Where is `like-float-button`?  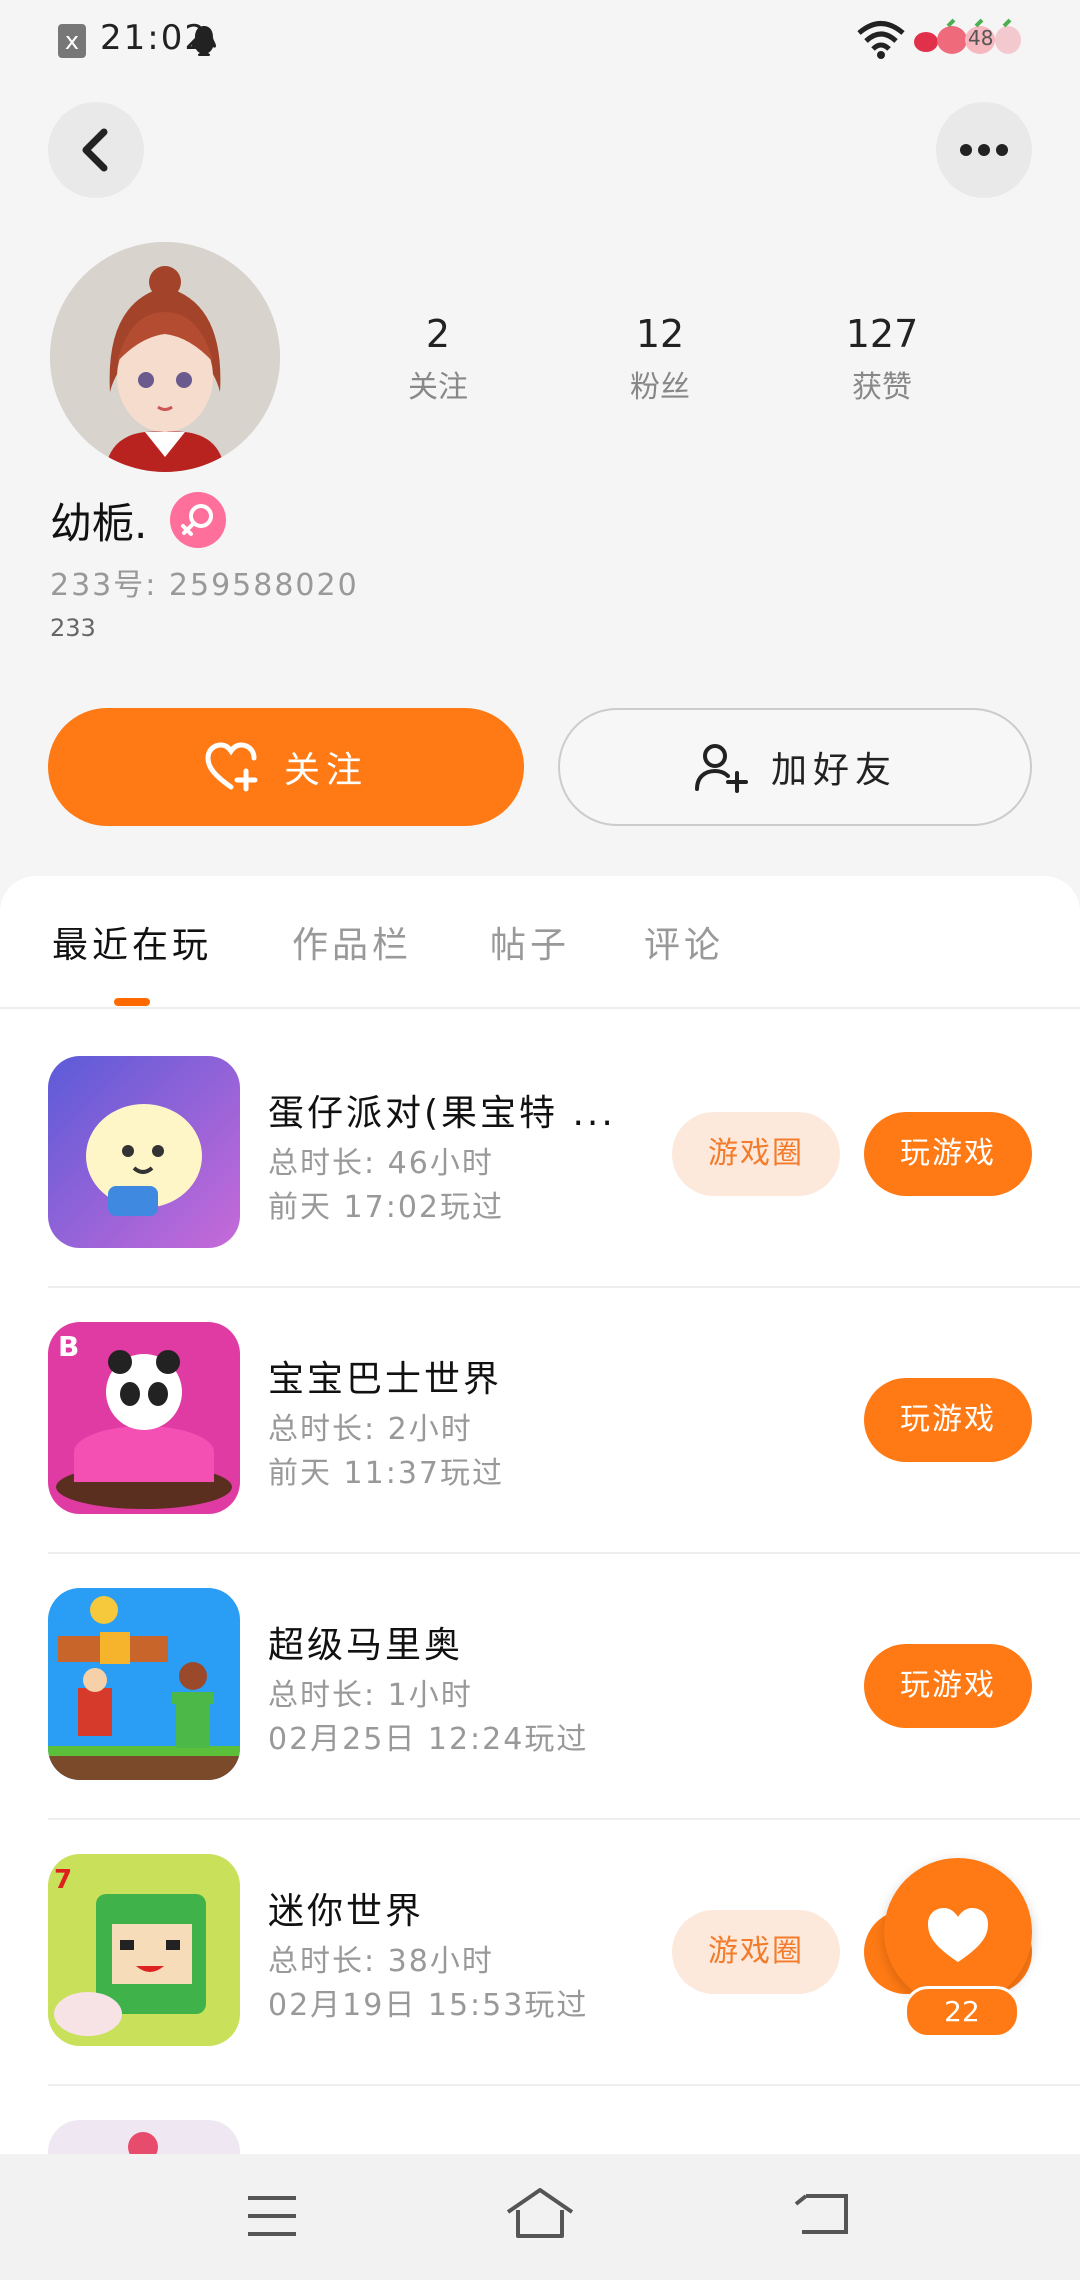
like-float-button is located at coordinates (958, 1932).